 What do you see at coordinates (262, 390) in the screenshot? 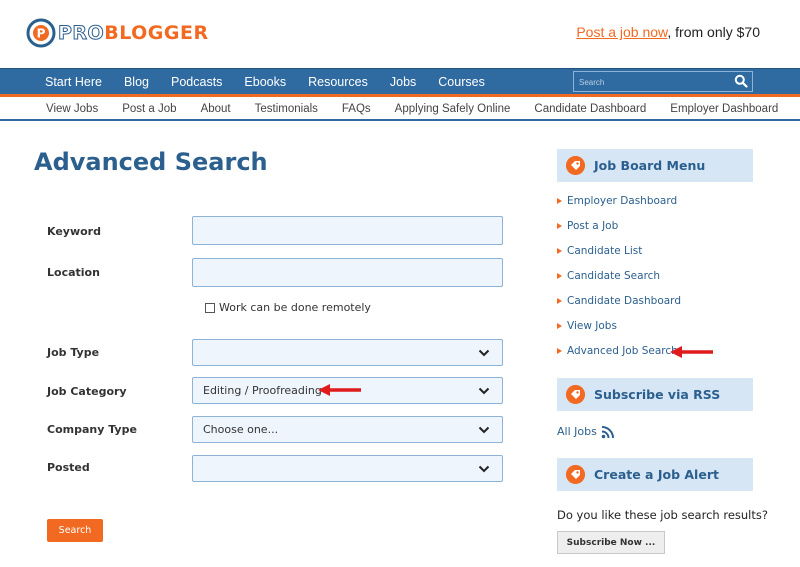
I see `job-category-value: Editing / Proofreading` at bounding box center [262, 390].